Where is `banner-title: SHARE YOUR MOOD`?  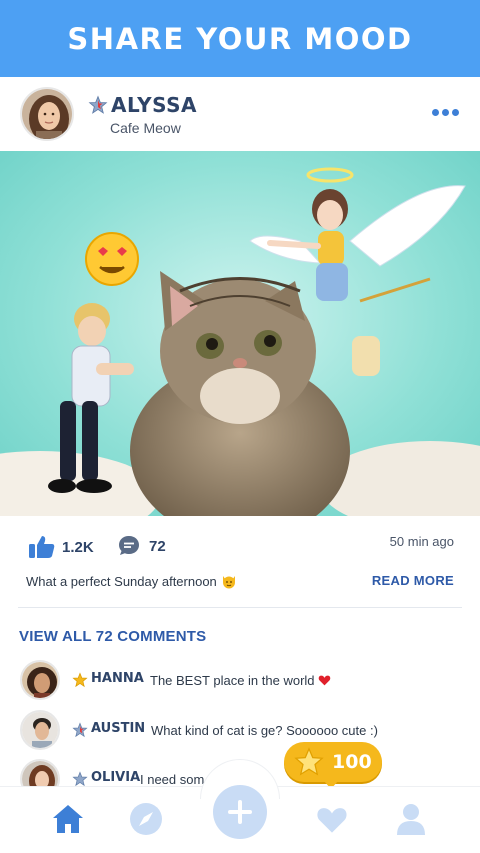 banner-title: SHARE YOUR MOOD is located at coordinates (240, 38).